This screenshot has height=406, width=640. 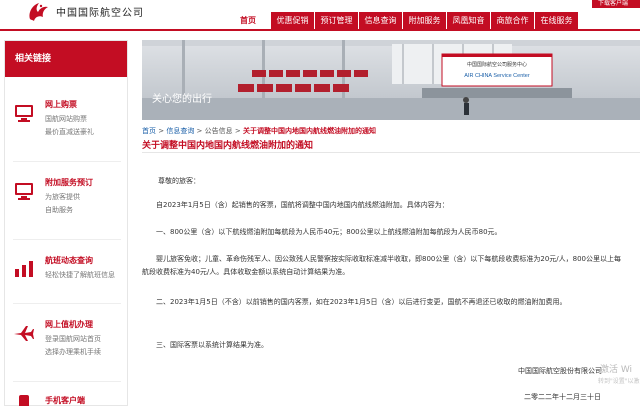 I want to click on sidebar-item-title: 附加服务预订, so click(x=69, y=182).